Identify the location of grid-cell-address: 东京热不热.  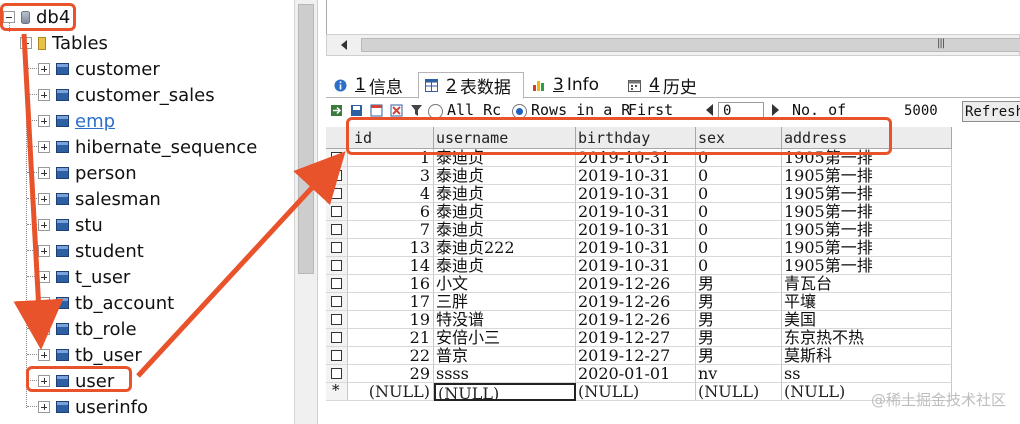
(867, 338).